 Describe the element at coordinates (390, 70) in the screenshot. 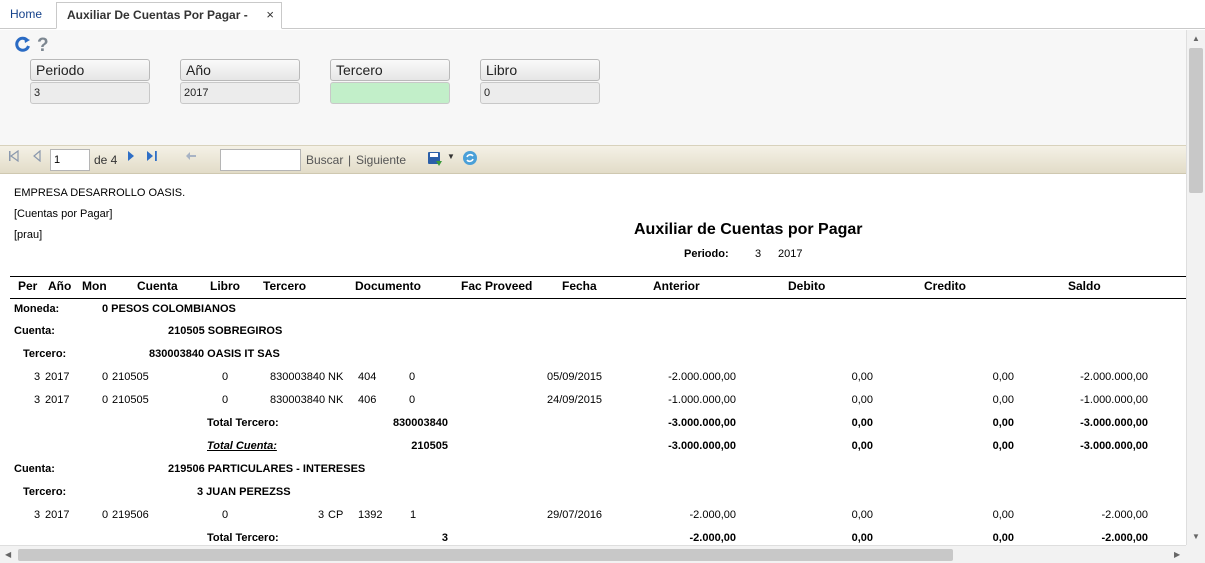

I see `tercero-label: Tercero` at that location.